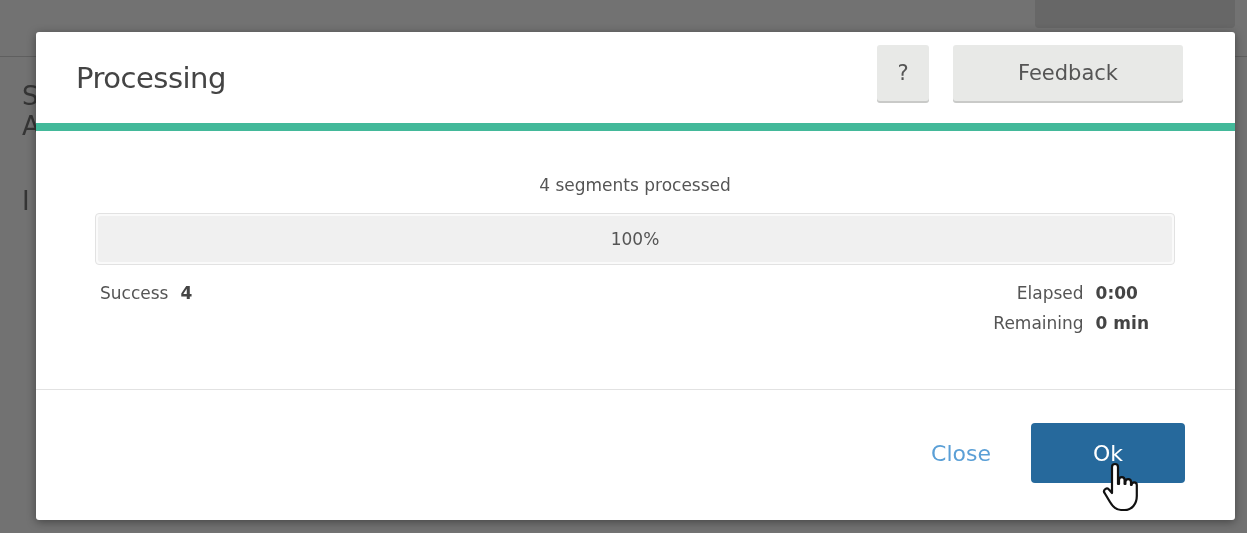 This screenshot has width=1247, height=533. What do you see at coordinates (151, 77) in the screenshot?
I see `dialog-title: Processing` at bounding box center [151, 77].